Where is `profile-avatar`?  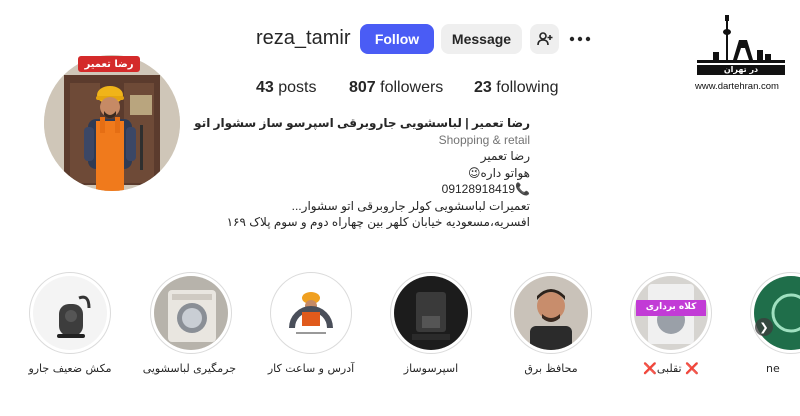 profile-avatar is located at coordinates (112, 123).